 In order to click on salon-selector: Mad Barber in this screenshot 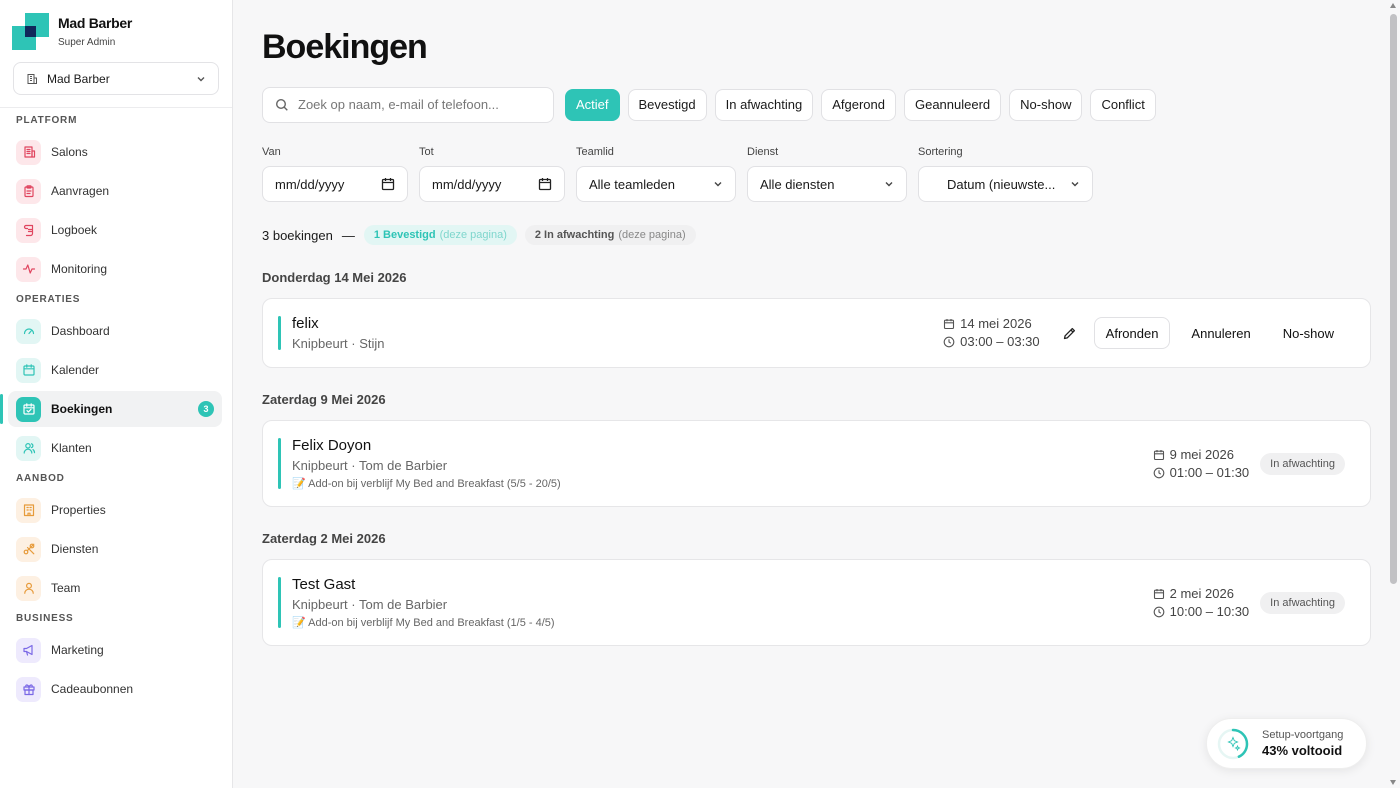, I will do `click(116, 78)`.